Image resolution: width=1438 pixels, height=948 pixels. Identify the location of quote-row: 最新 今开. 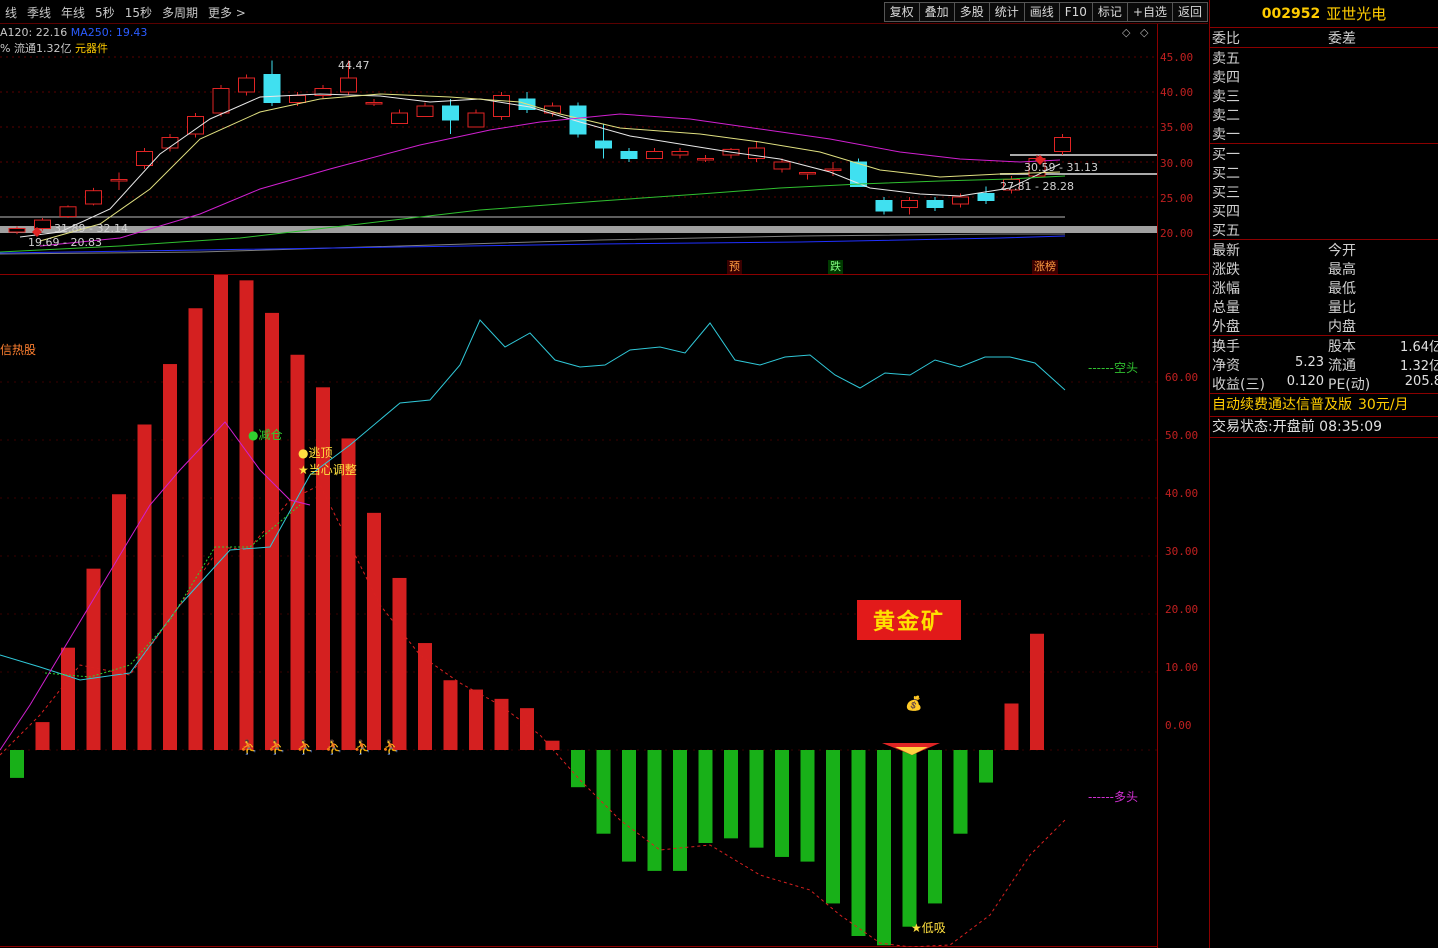
(1324, 249).